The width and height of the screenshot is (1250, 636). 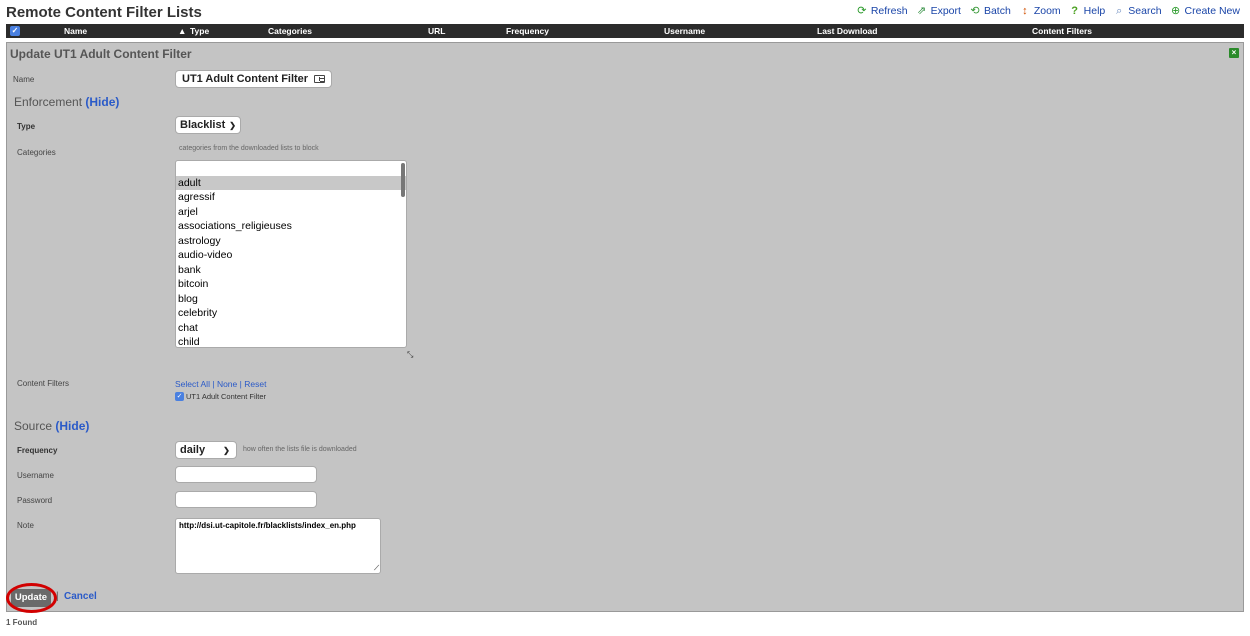 What do you see at coordinates (291, 197) in the screenshot?
I see `list-item: agressif` at bounding box center [291, 197].